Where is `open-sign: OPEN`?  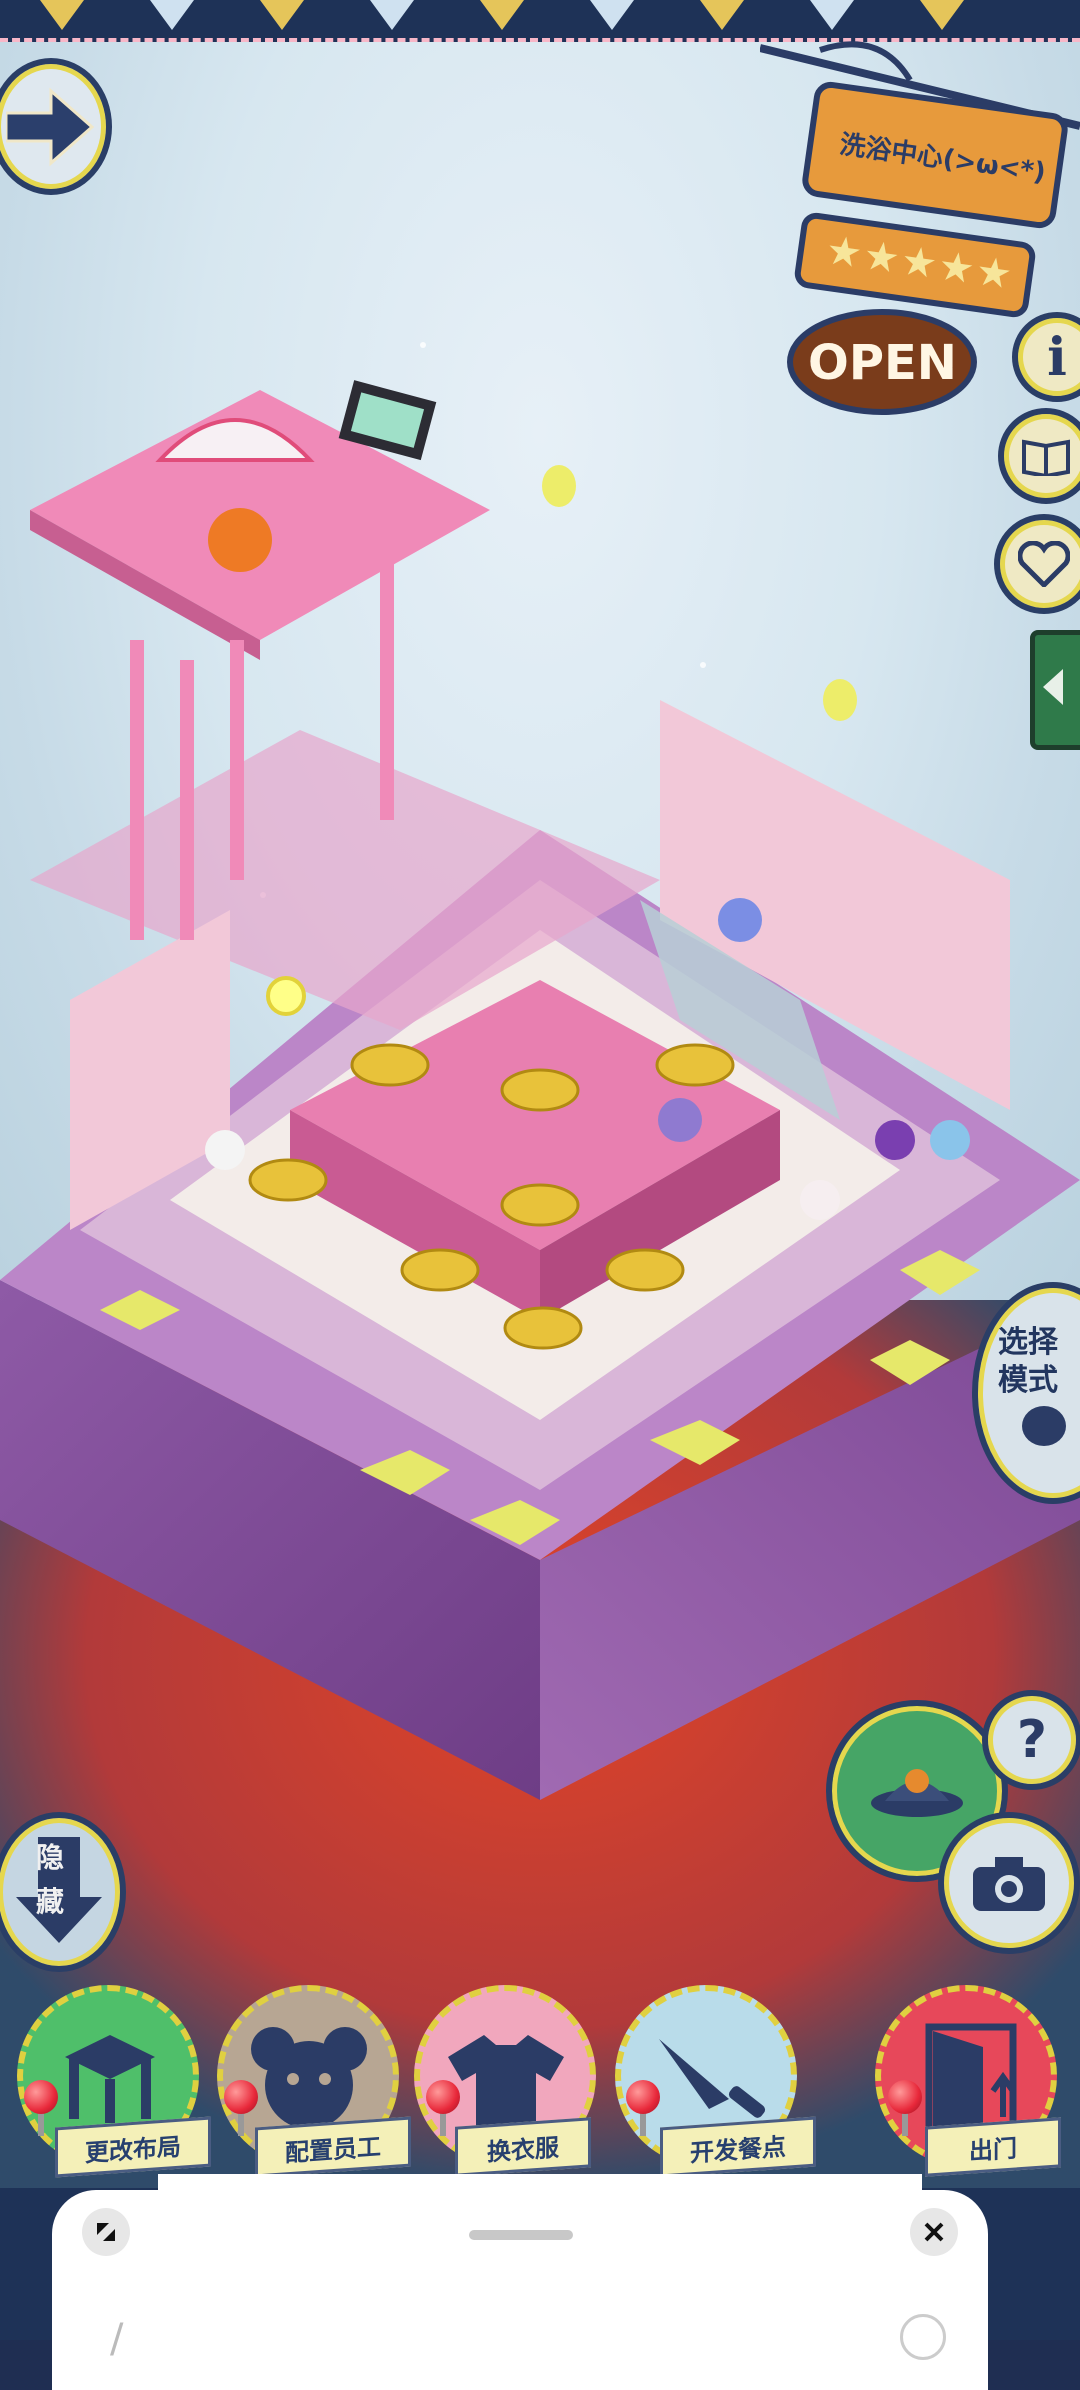 open-sign: OPEN is located at coordinates (882, 363).